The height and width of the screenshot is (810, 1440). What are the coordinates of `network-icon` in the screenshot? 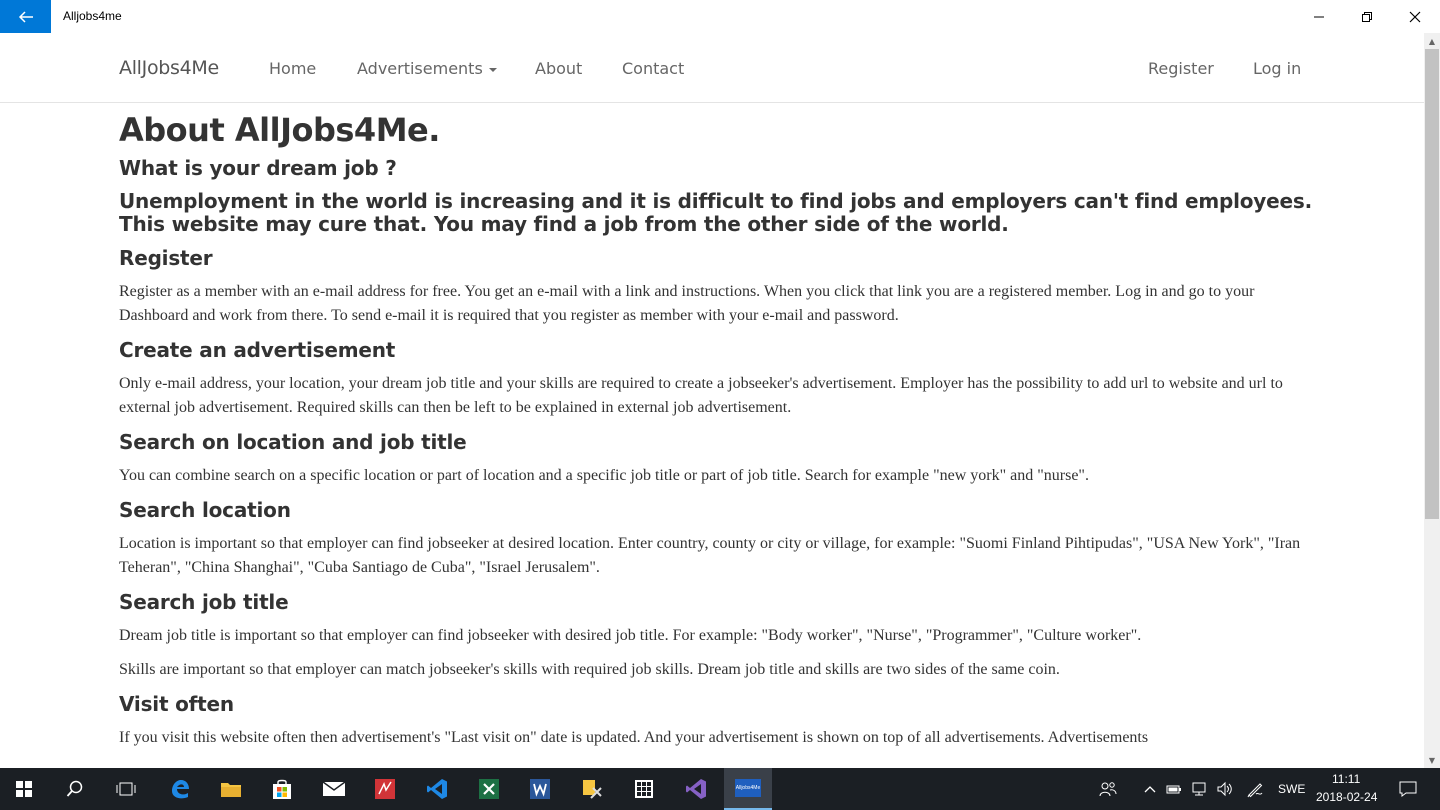 It's located at (1199, 789).